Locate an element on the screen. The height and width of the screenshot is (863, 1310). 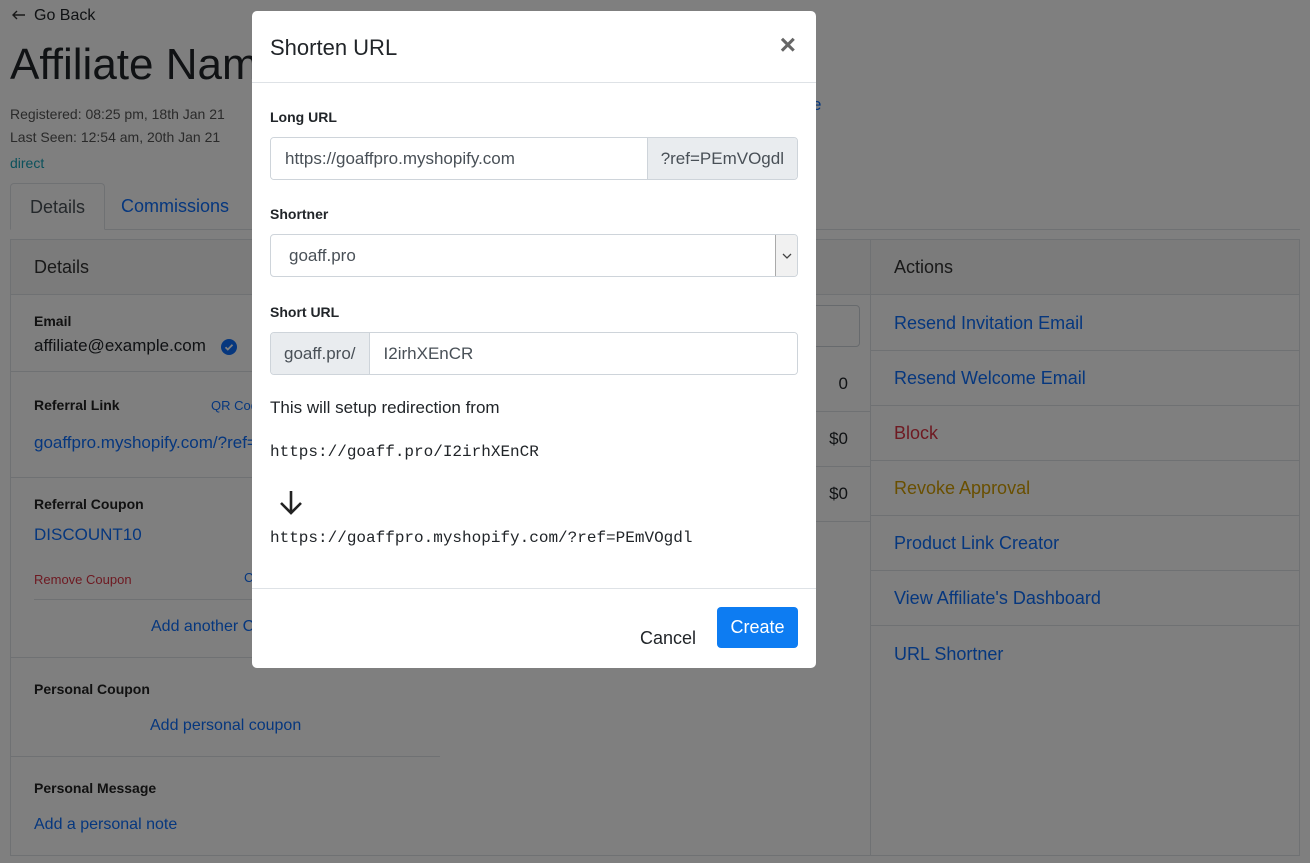
cancel-button: Cancel is located at coordinates (668, 638).